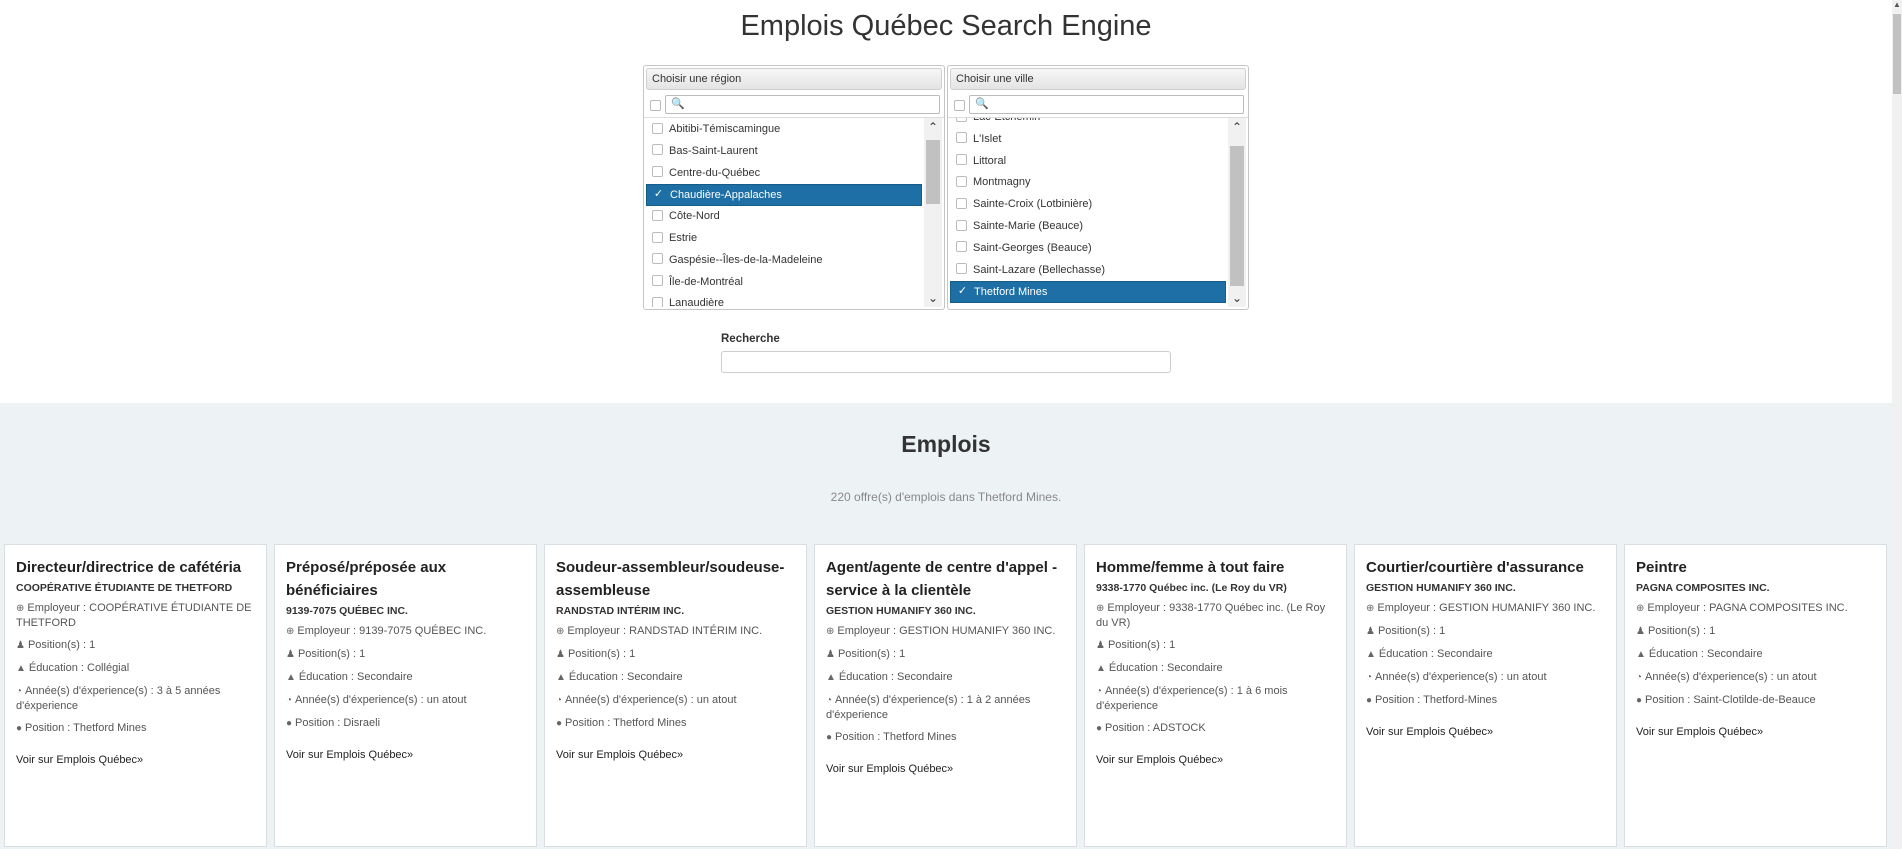 This screenshot has height=849, width=1902. I want to click on region-scroll-thumb, so click(933, 172).